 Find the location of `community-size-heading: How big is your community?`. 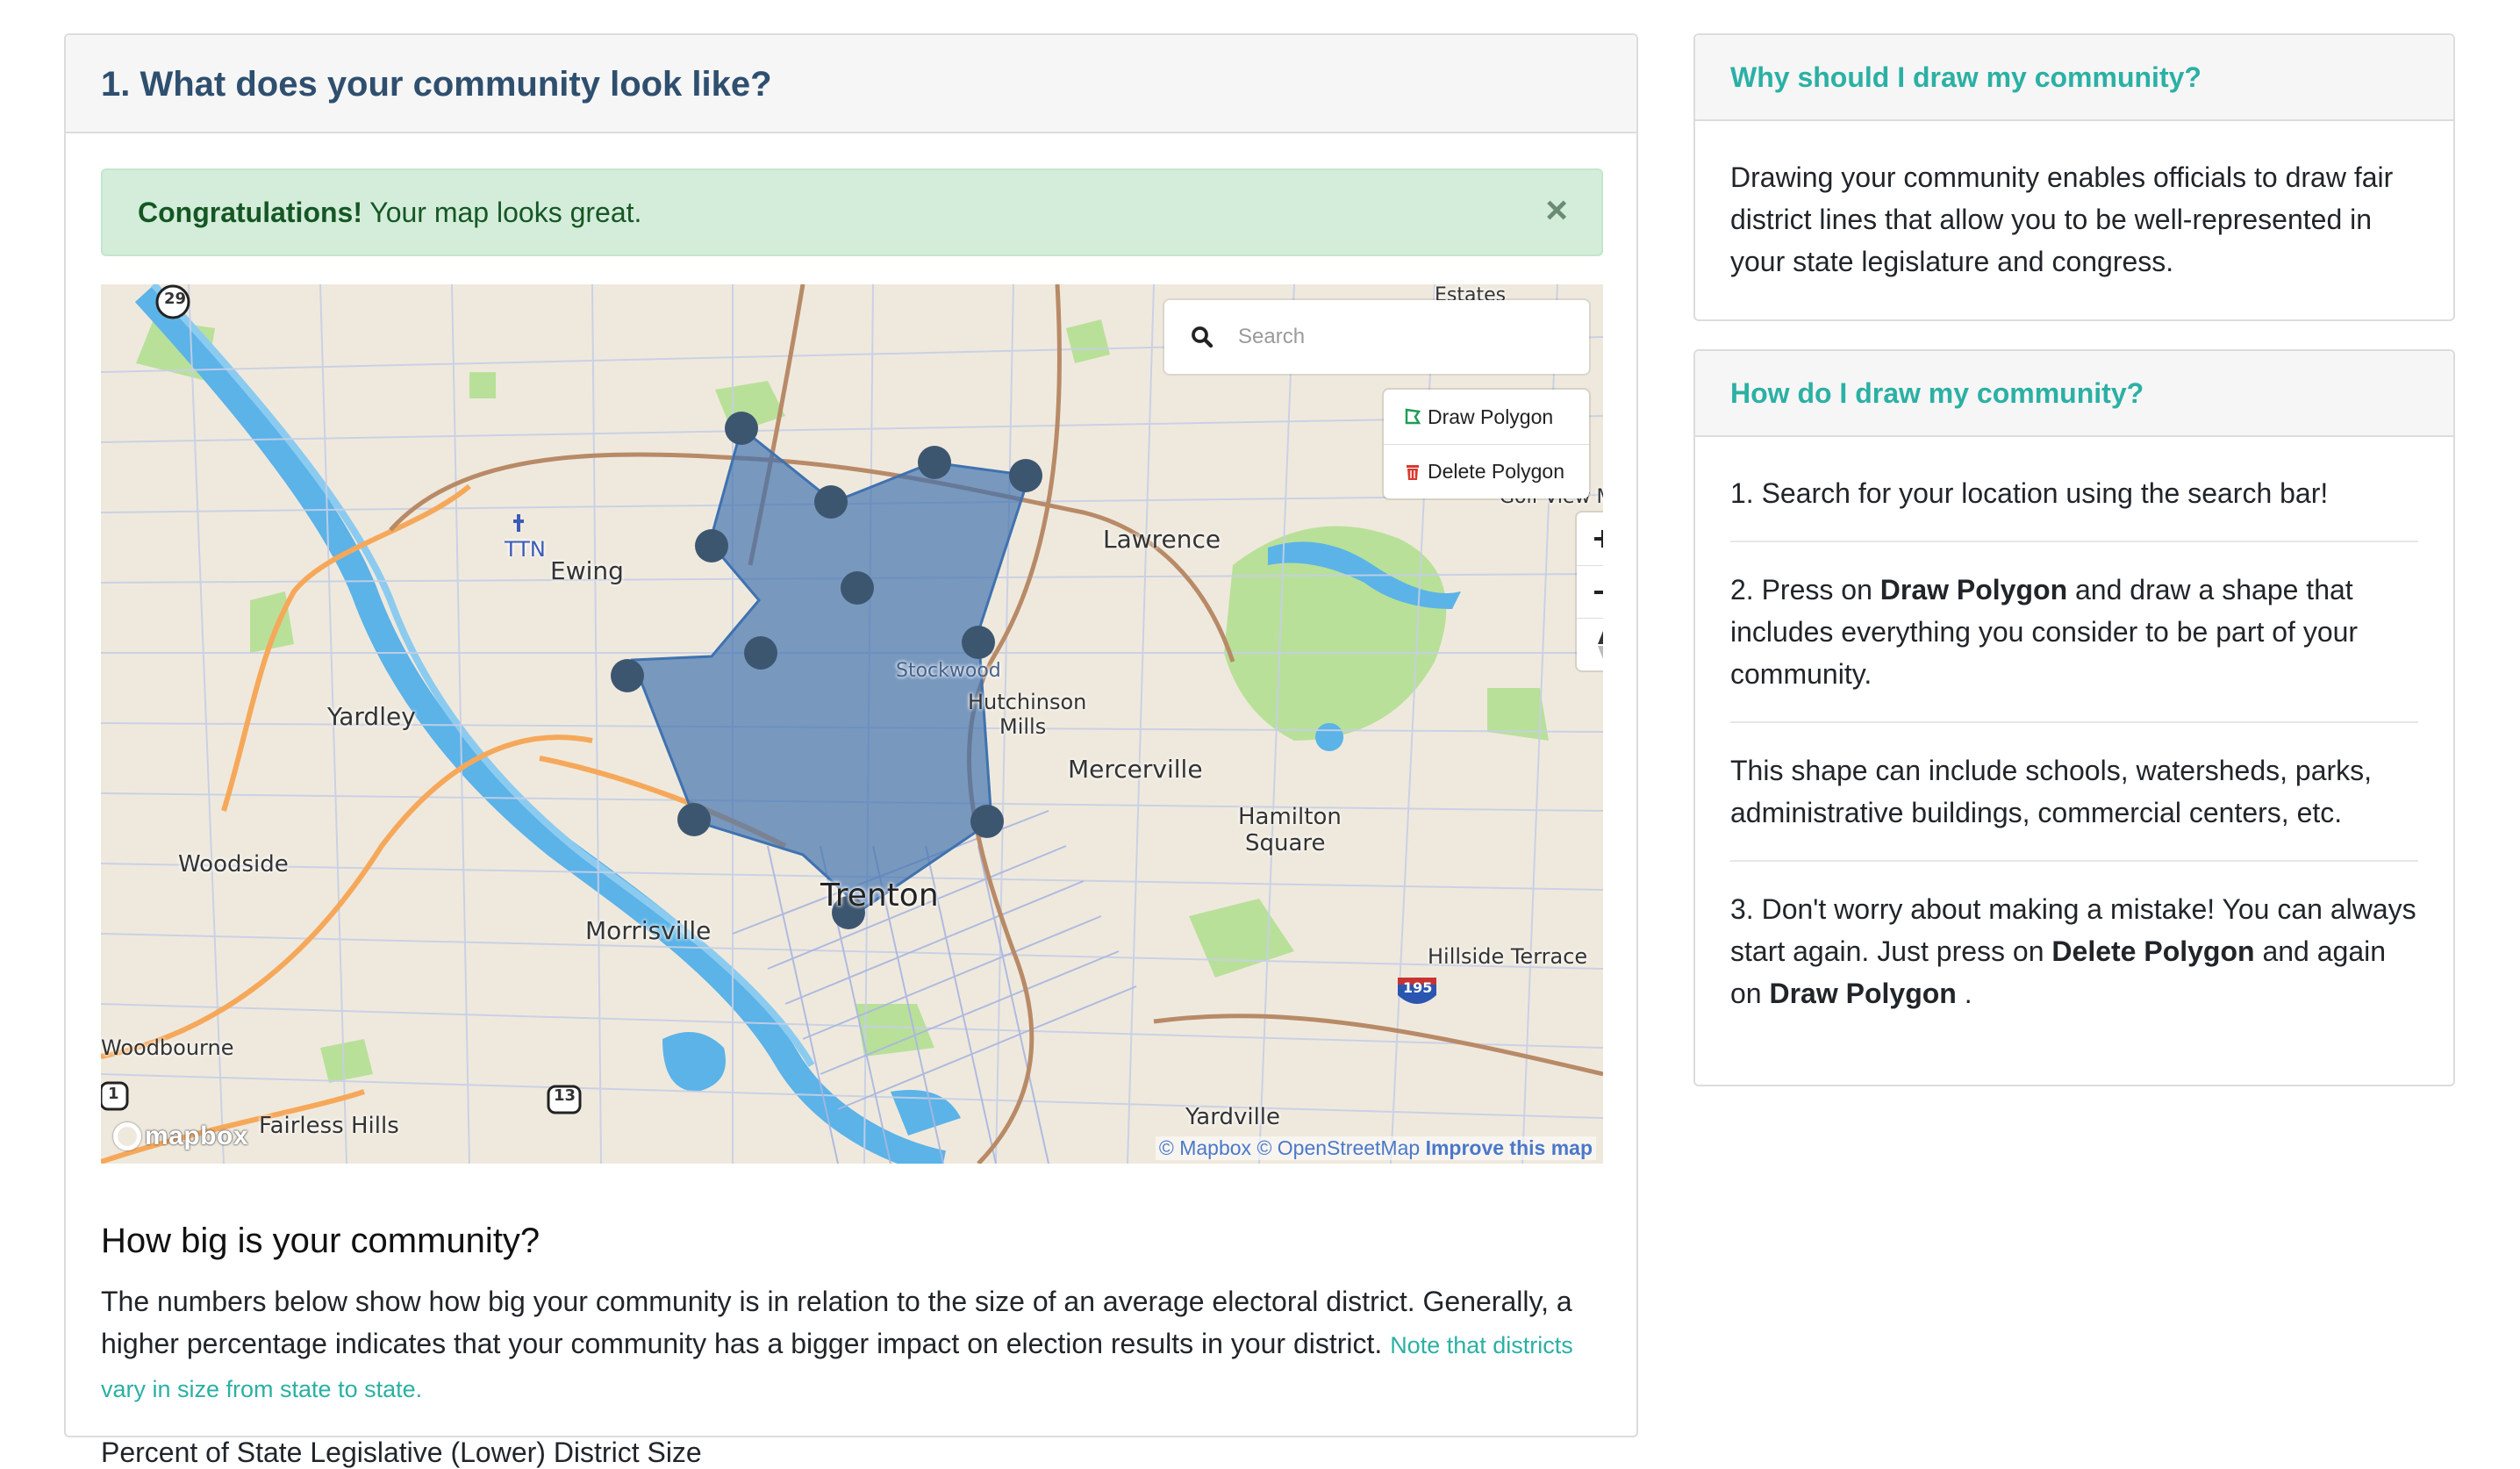

community-size-heading: How big is your community? is located at coordinates (321, 1241).